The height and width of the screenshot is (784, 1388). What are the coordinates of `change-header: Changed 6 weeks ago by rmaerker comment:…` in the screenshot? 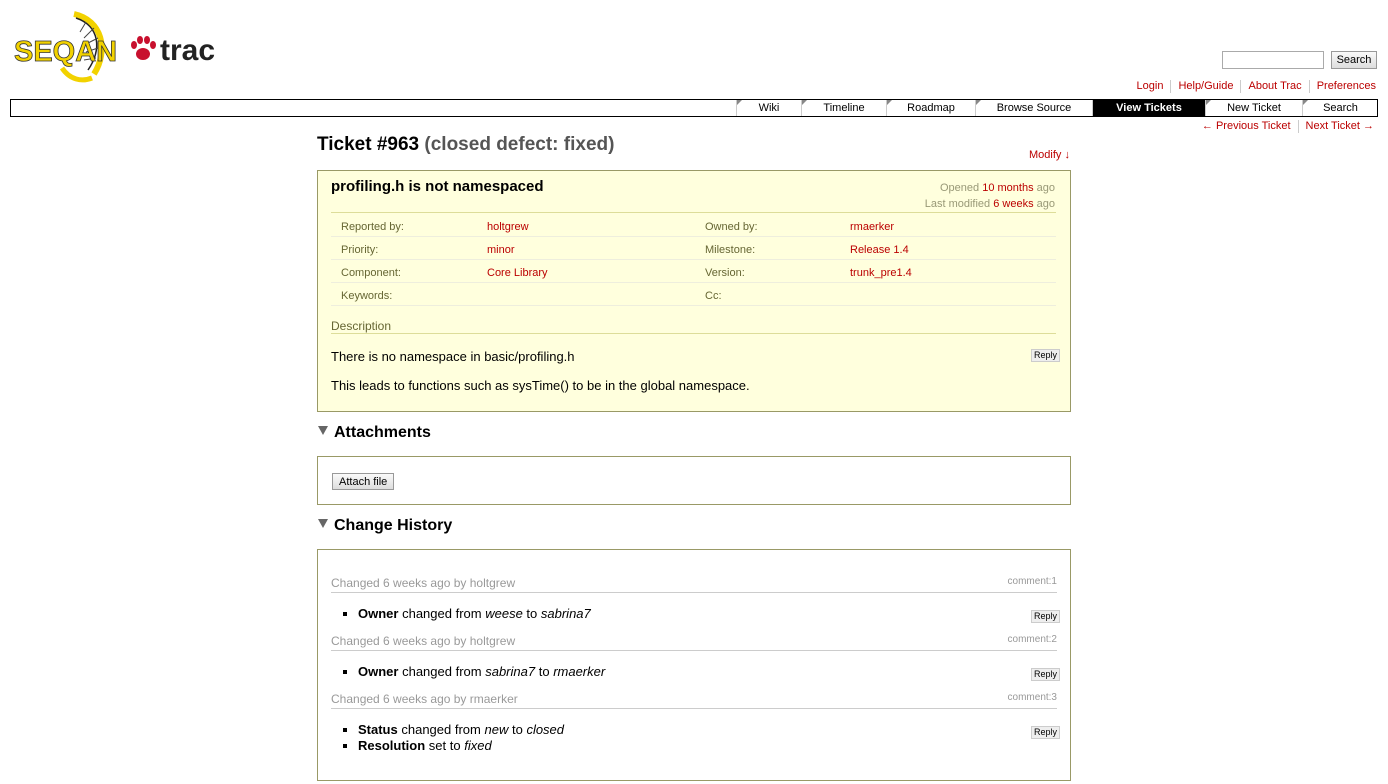 It's located at (694, 700).